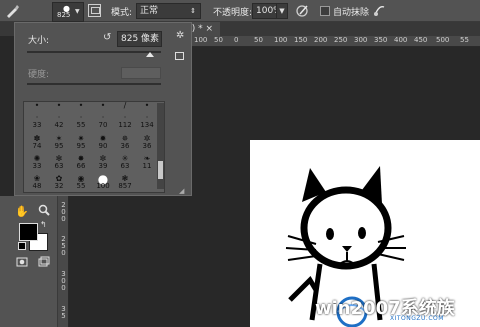  I want to click on hardness-input, so click(141, 73).